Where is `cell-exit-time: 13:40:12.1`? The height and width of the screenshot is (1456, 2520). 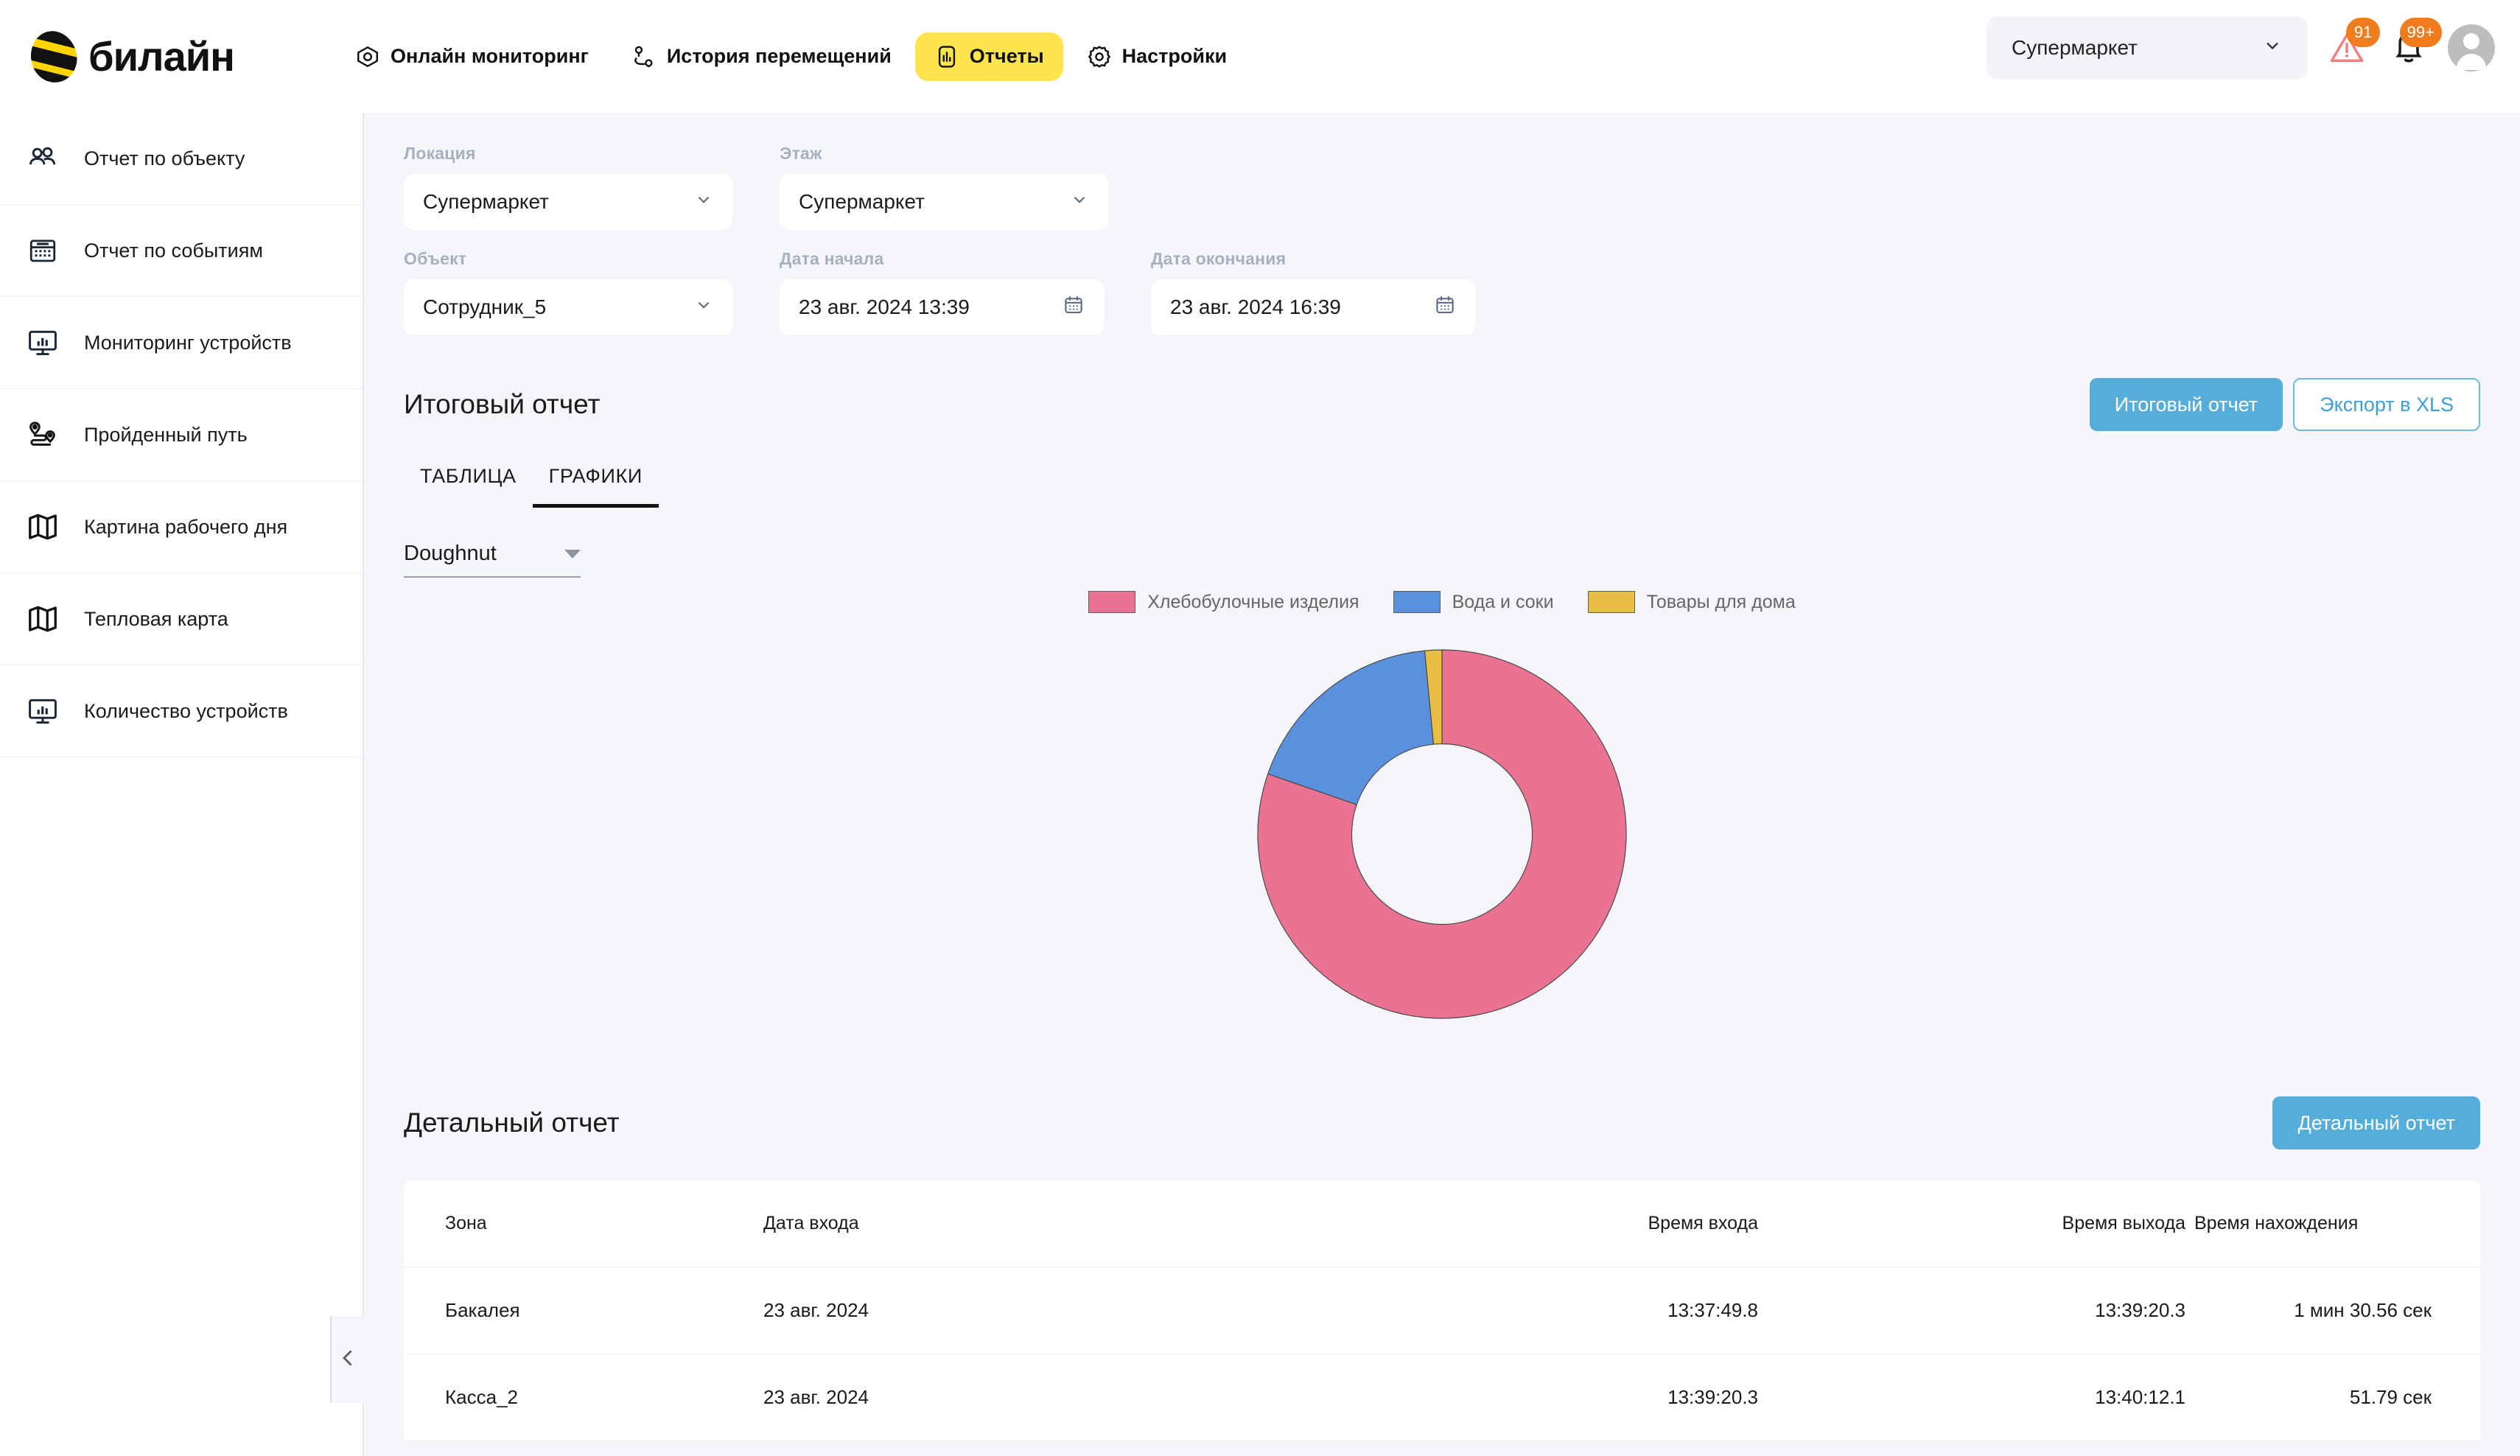
cell-exit-time: 13:40:12.1 is located at coordinates (2140, 1397).